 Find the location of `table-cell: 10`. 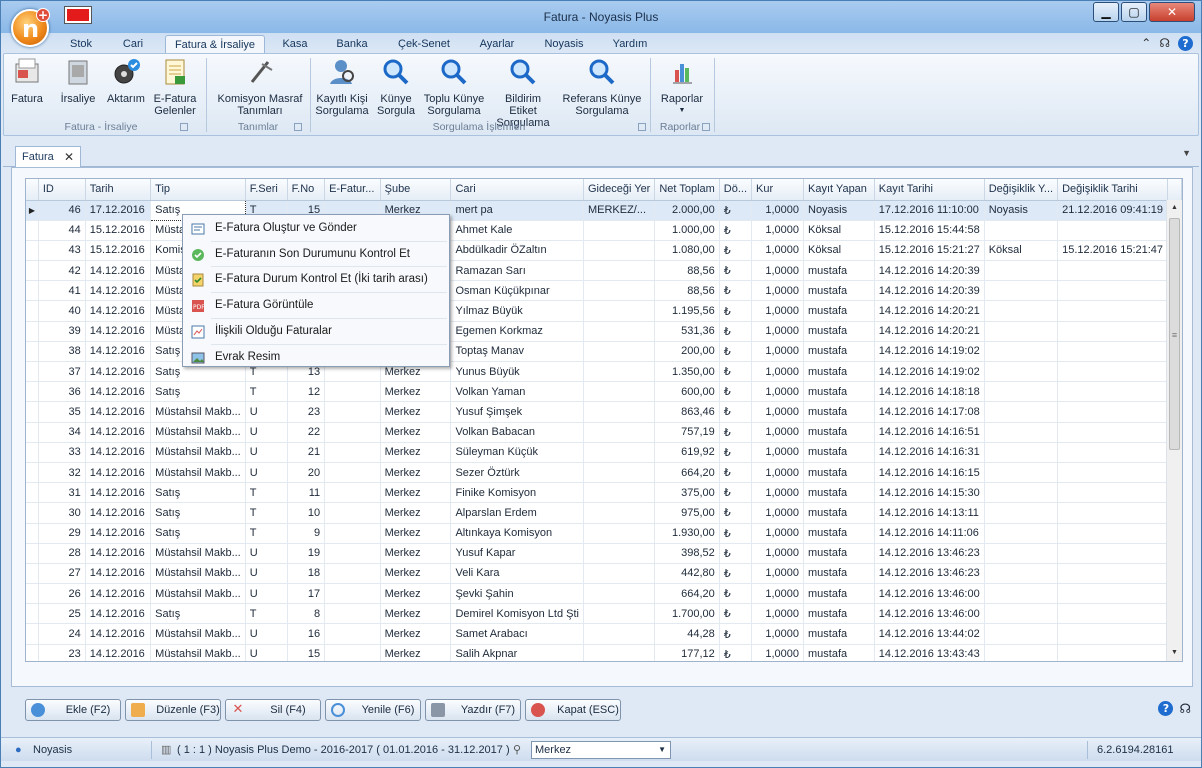

table-cell: 10 is located at coordinates (306, 513).